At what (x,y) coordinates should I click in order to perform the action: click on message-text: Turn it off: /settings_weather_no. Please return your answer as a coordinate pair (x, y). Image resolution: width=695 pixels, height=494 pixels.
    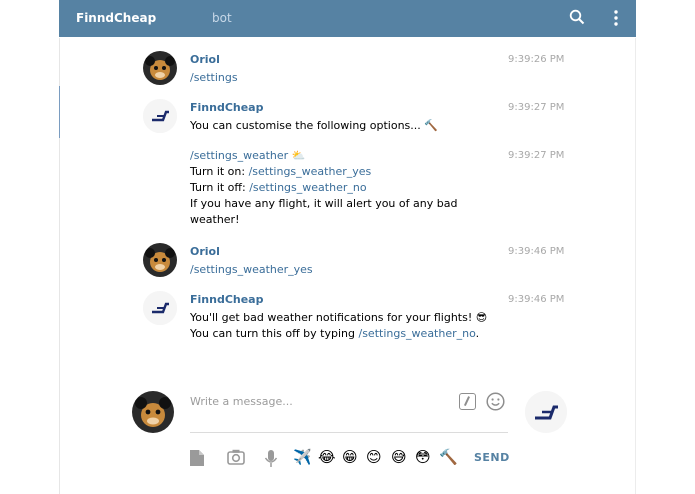
    Looking at the image, I should click on (278, 188).